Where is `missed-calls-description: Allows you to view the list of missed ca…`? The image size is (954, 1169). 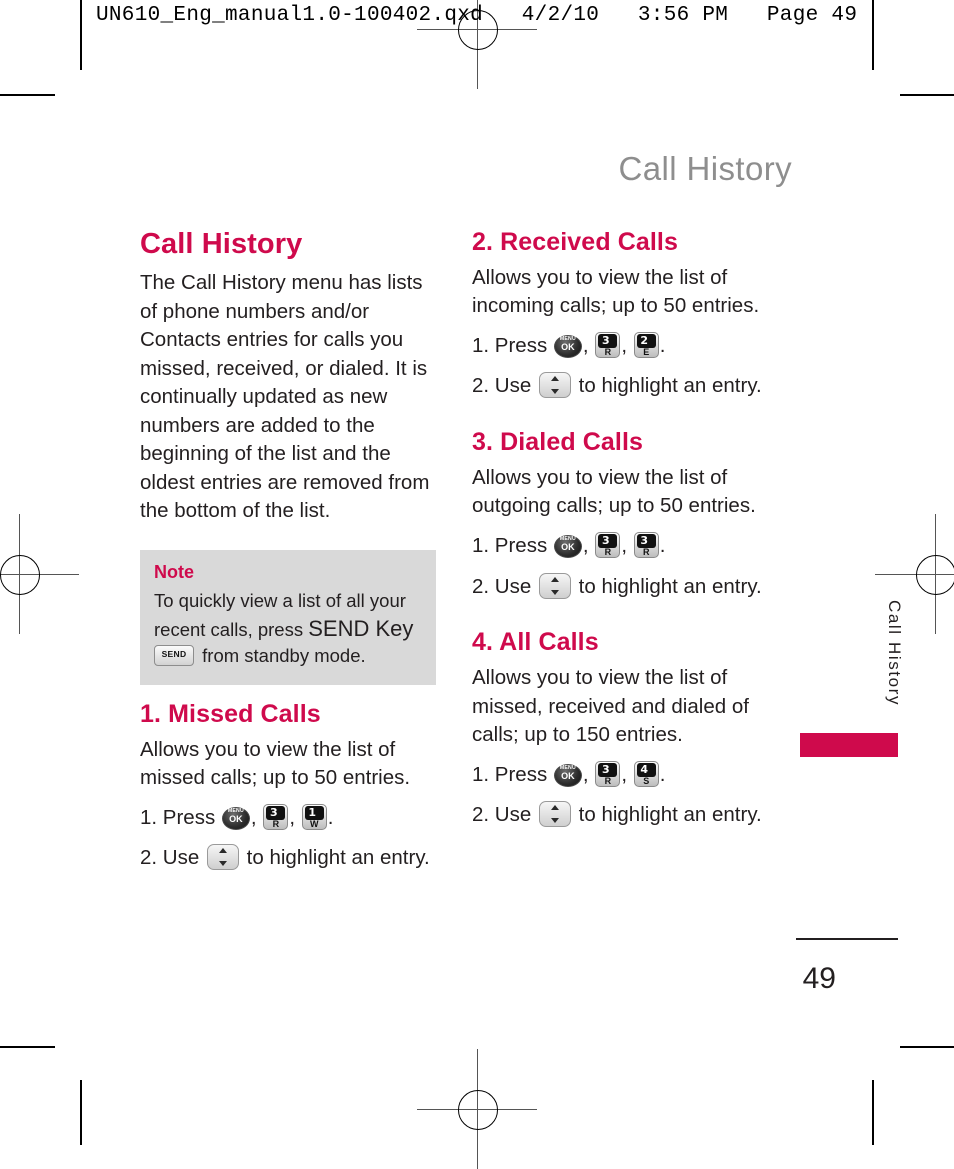
missed-calls-description: Allows you to view the list of missed ca… is located at coordinates (275, 763).